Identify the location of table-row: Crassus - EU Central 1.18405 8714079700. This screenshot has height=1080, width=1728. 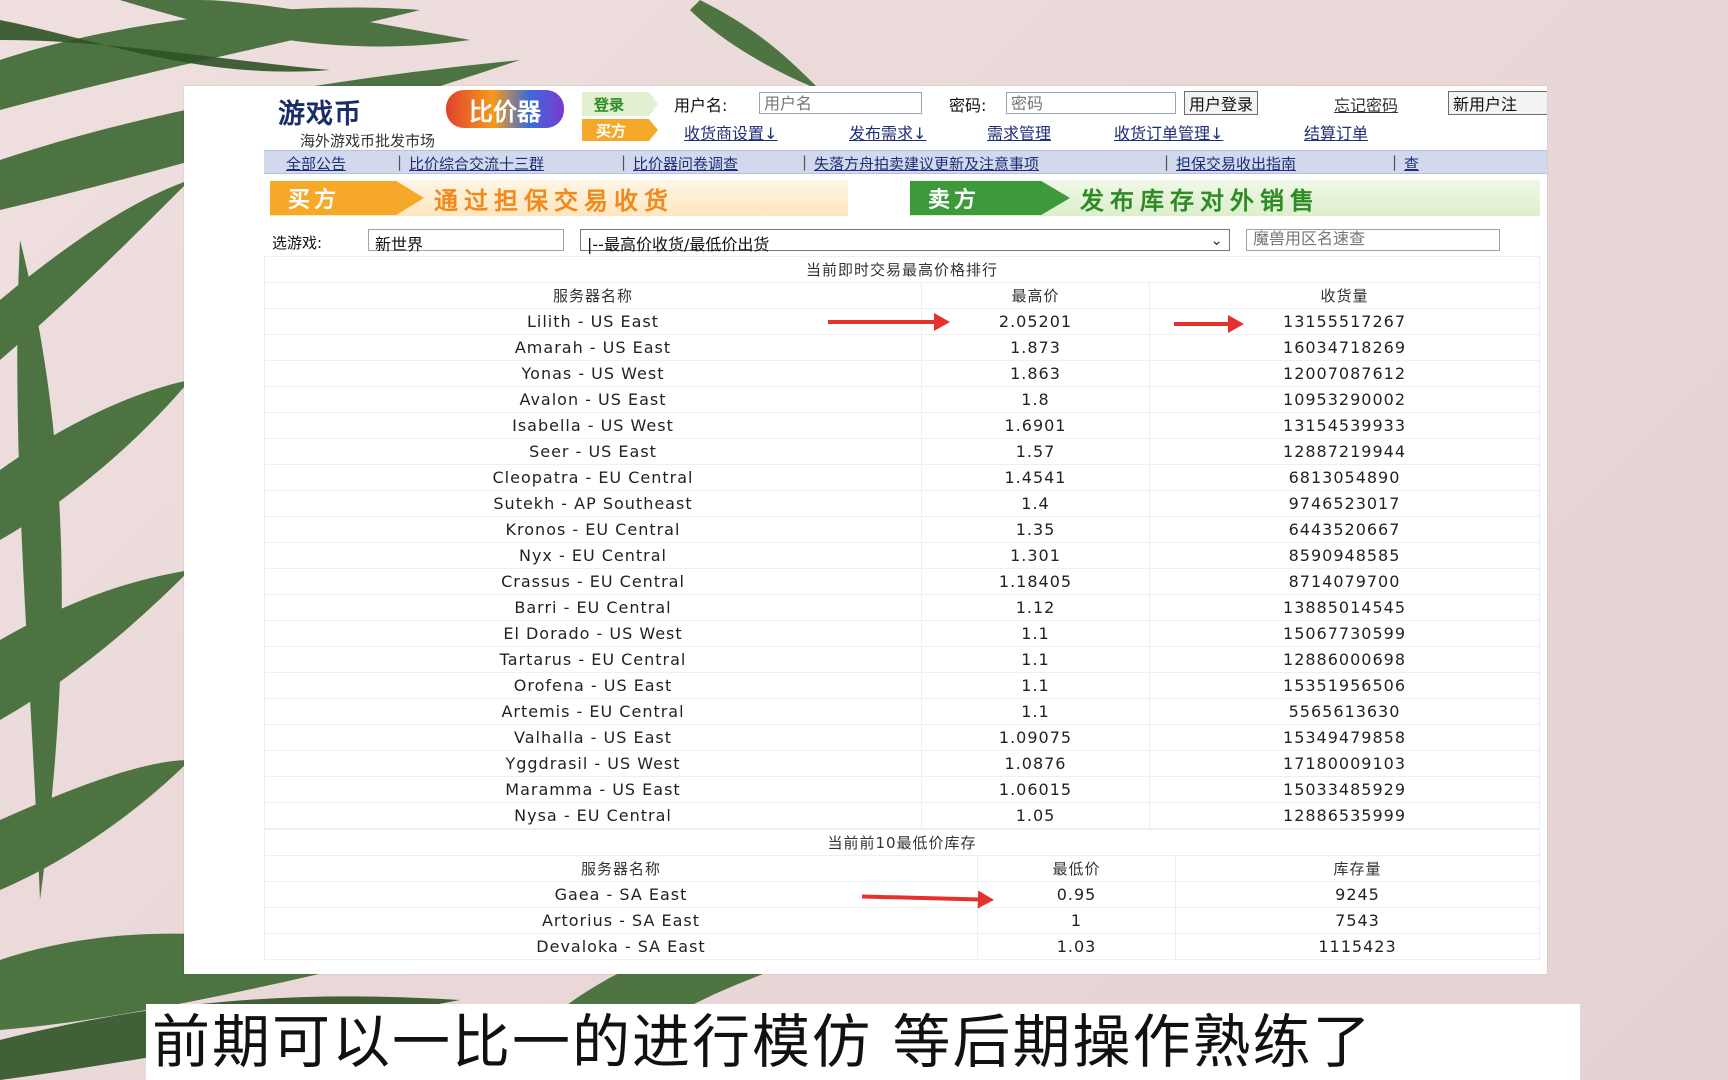
(902, 581).